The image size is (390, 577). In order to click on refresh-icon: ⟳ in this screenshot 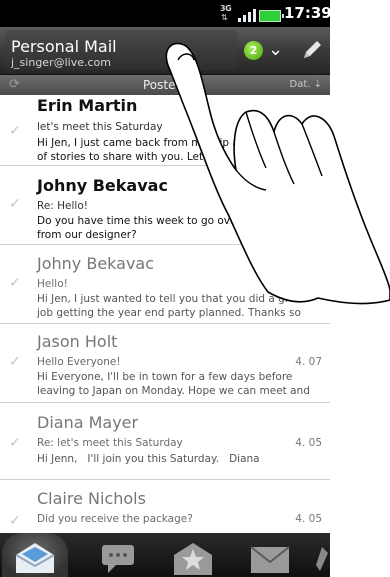, I will do `click(14, 84)`.